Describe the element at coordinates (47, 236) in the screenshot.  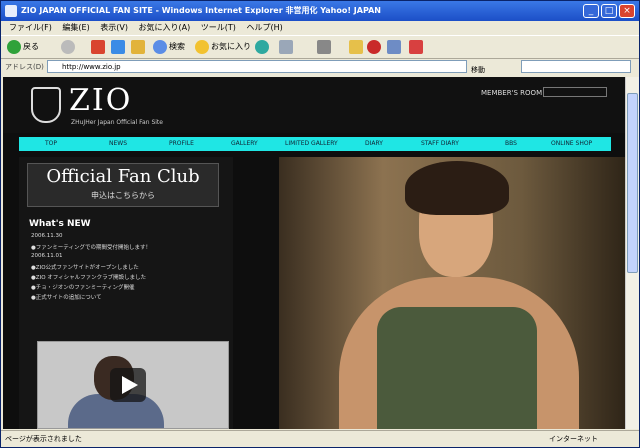
I see `news-date: 2006.11.30` at that location.